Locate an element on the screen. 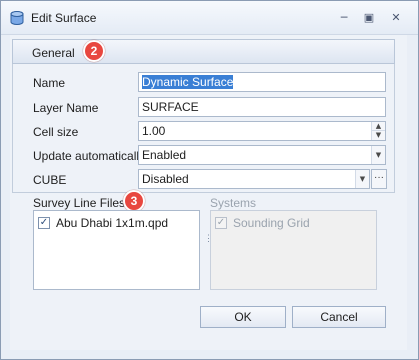 This screenshot has width=419, height=360. database-icon is located at coordinates (17, 18).